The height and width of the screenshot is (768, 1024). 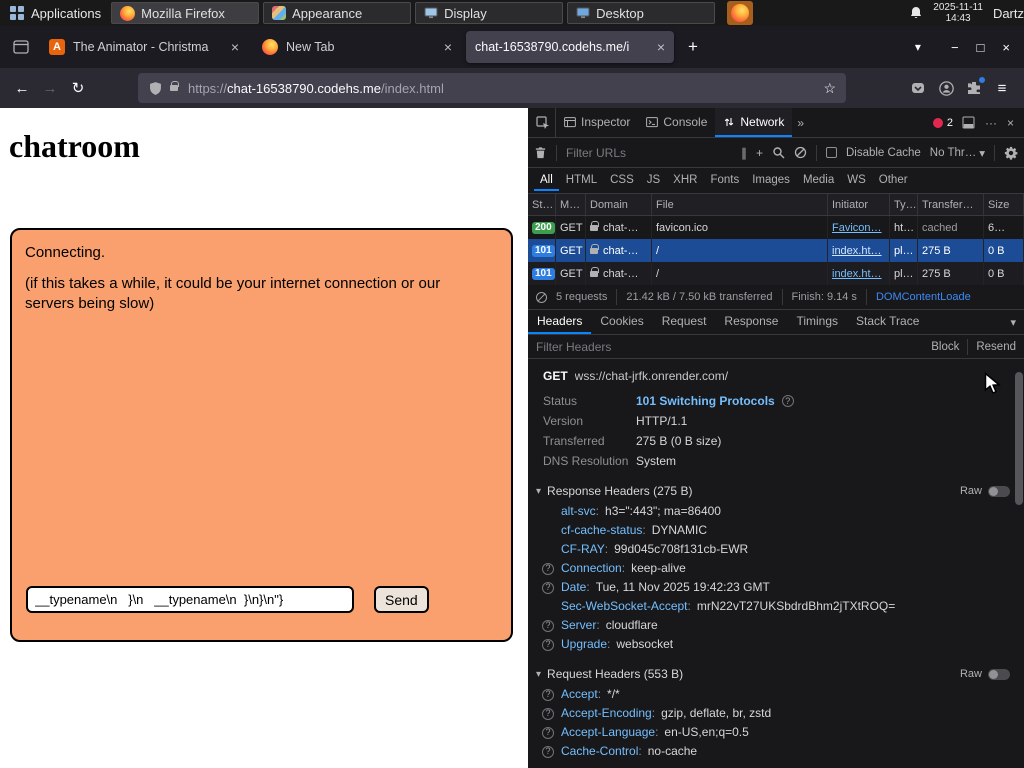 I want to click on applications-menu: Applications, so click(x=55, y=13).